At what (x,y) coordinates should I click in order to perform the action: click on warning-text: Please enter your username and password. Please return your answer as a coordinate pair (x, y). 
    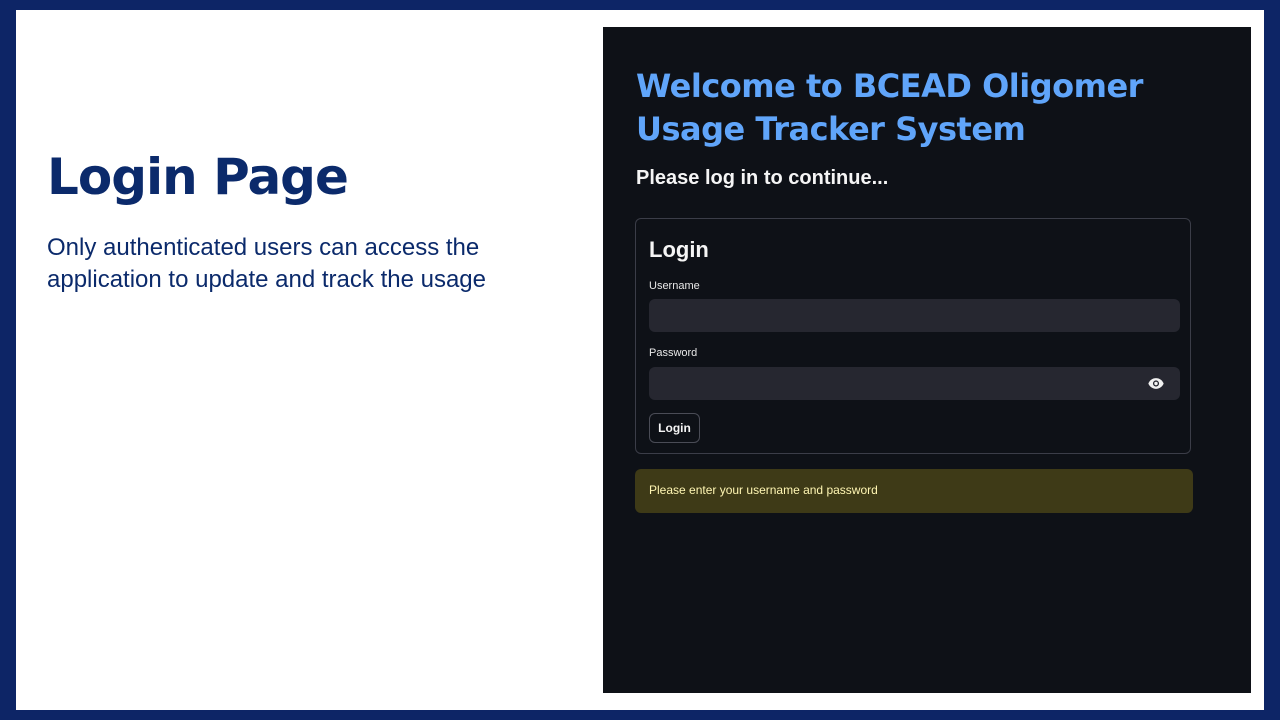
    Looking at the image, I should click on (763, 490).